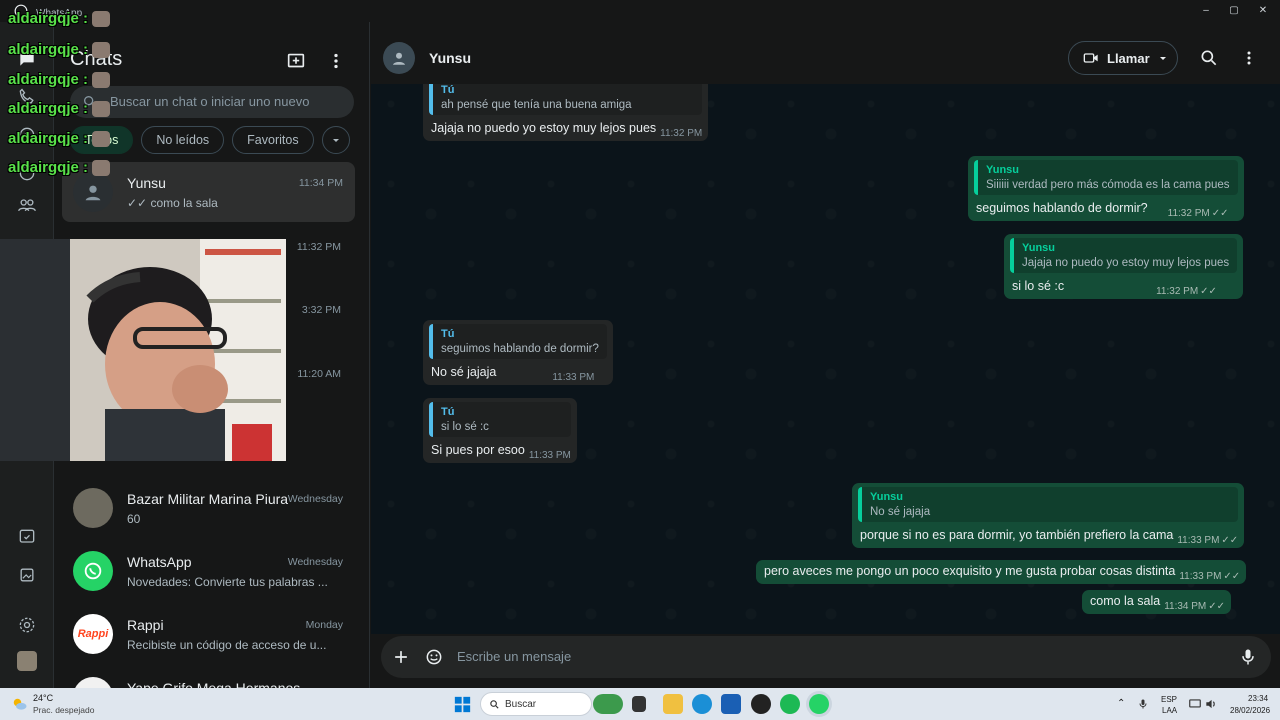 The image size is (1280, 720). Describe the element at coordinates (819, 704) in the screenshot. I see `whatsapp-taskbar-icon` at that location.